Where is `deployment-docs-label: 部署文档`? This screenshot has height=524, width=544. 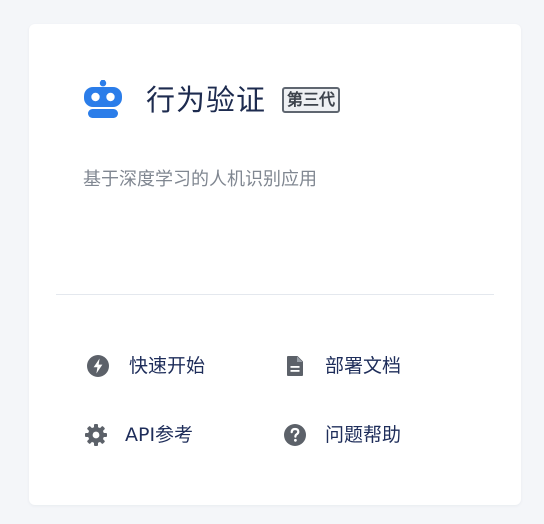 deployment-docs-label: 部署文档 is located at coordinates (363, 366).